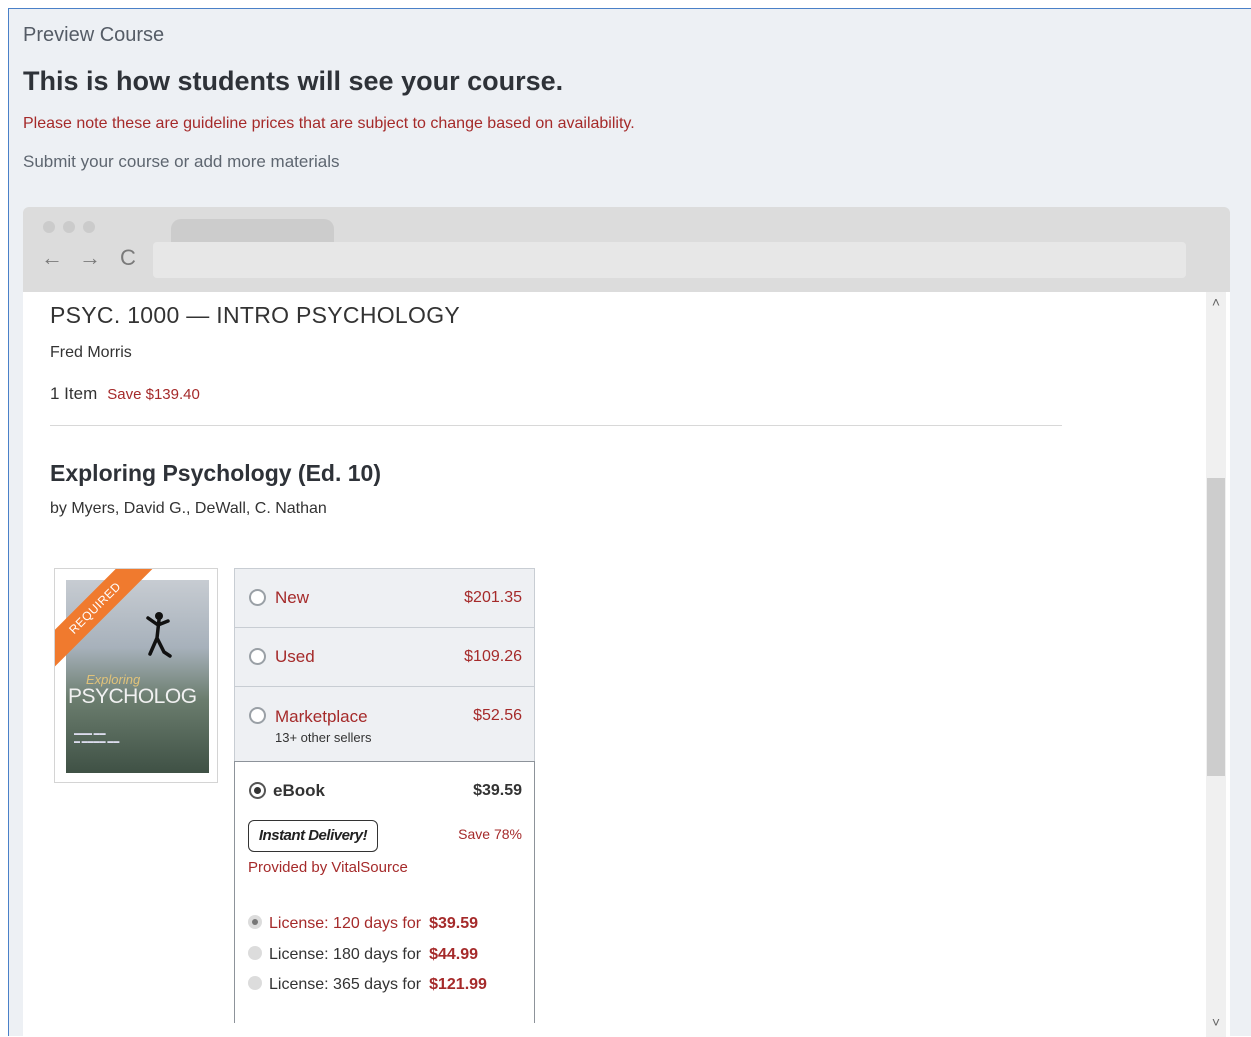 Image resolution: width=1251 pixels, height=1037 pixels. Describe the element at coordinates (497, 715) in the screenshot. I see `option-price: $52.56` at that location.